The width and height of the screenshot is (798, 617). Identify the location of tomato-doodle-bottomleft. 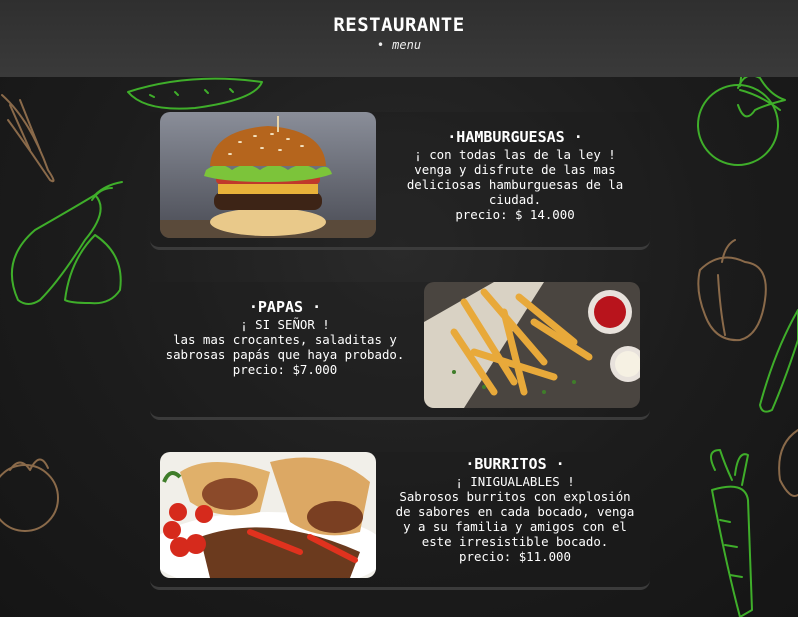
(29, 495).